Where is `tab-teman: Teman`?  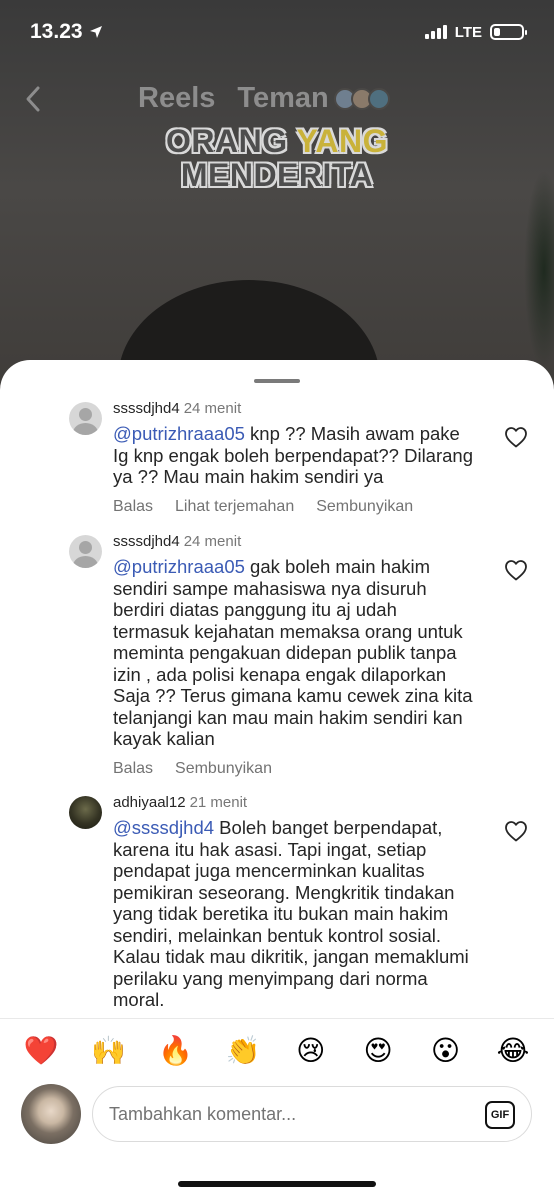
tab-teman: Teman is located at coordinates (282, 98).